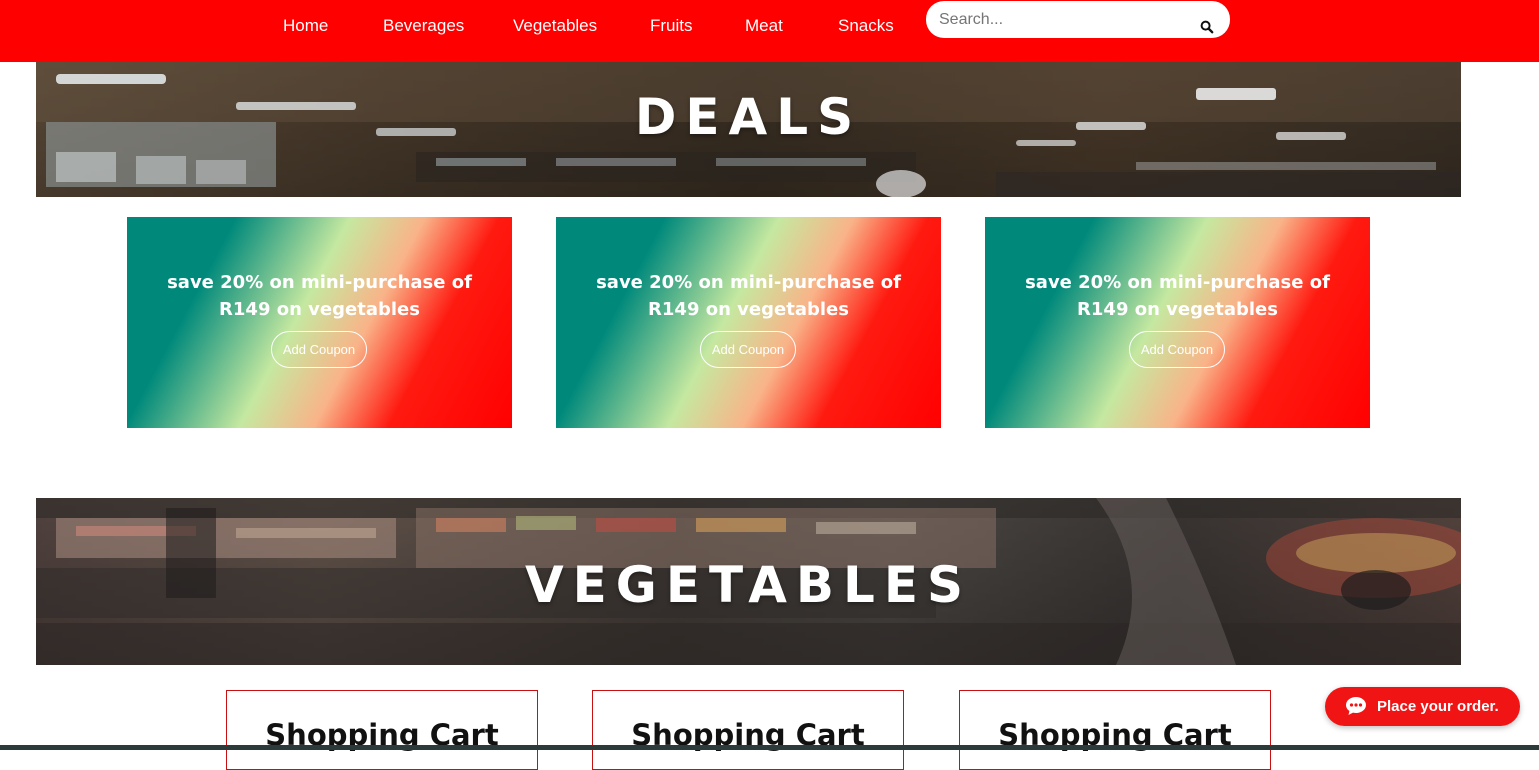  I want to click on chat-bubble-icon, so click(1356, 706).